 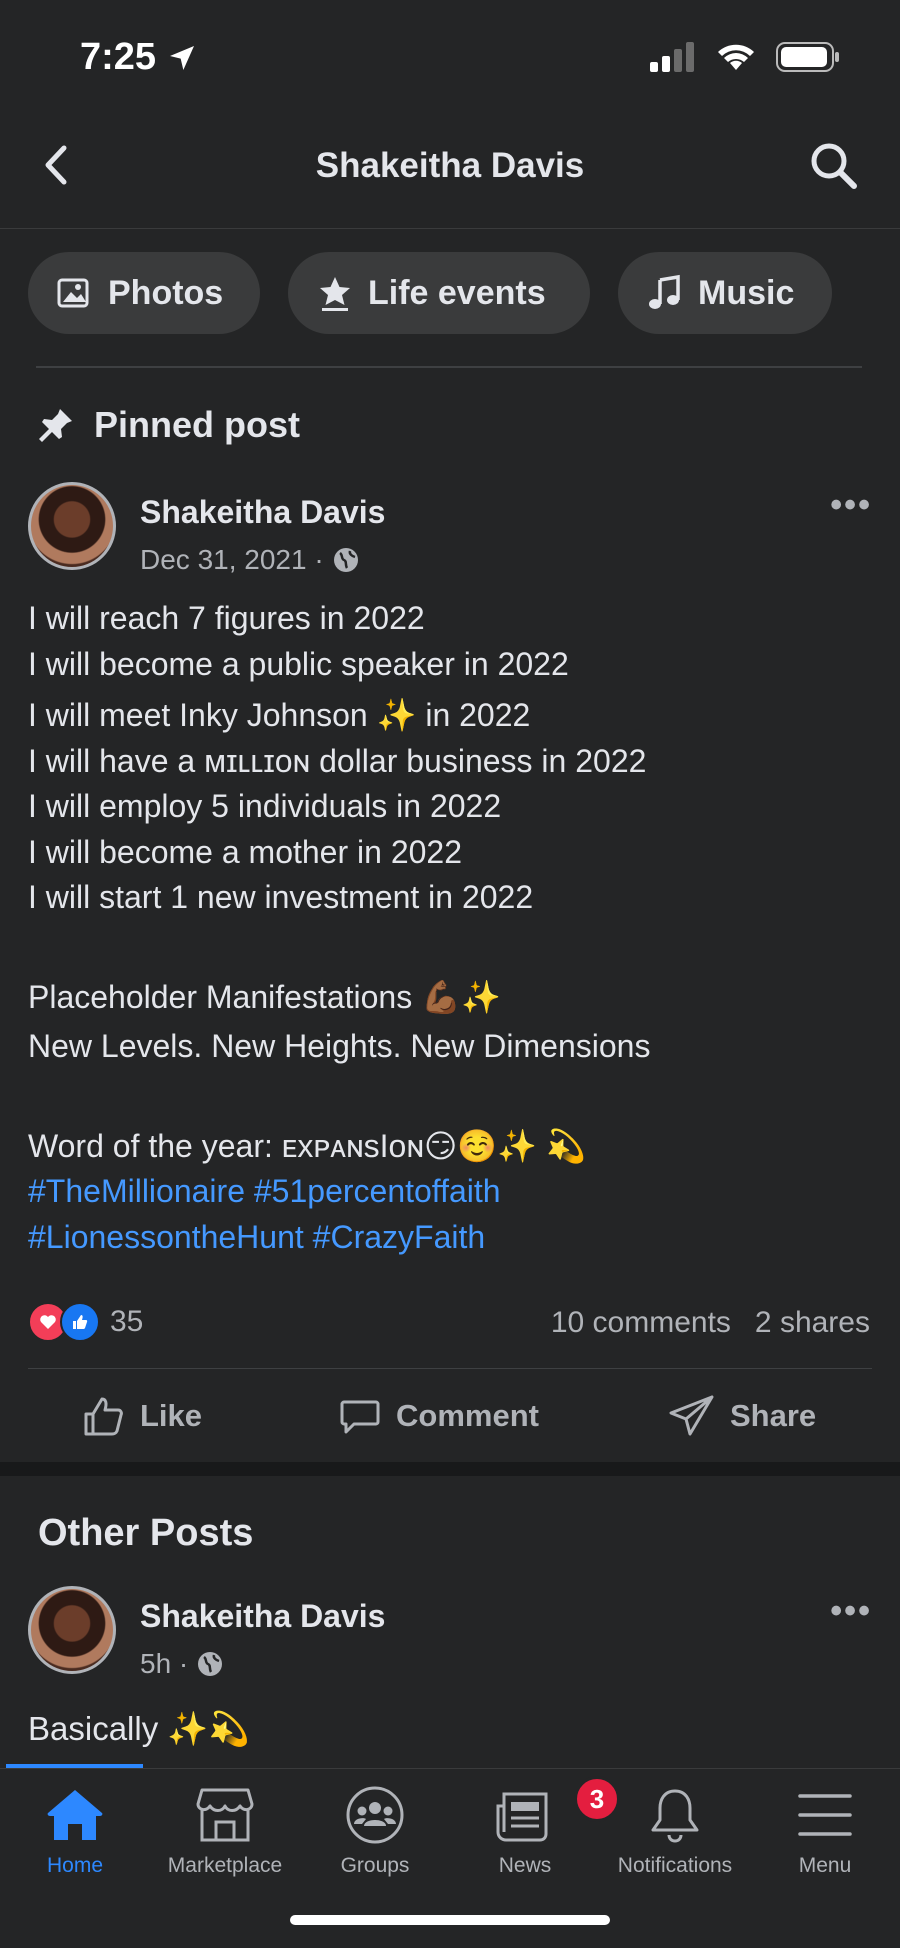 I want to click on post-line: I will employ 5 individuals in 2022, so click(x=265, y=806).